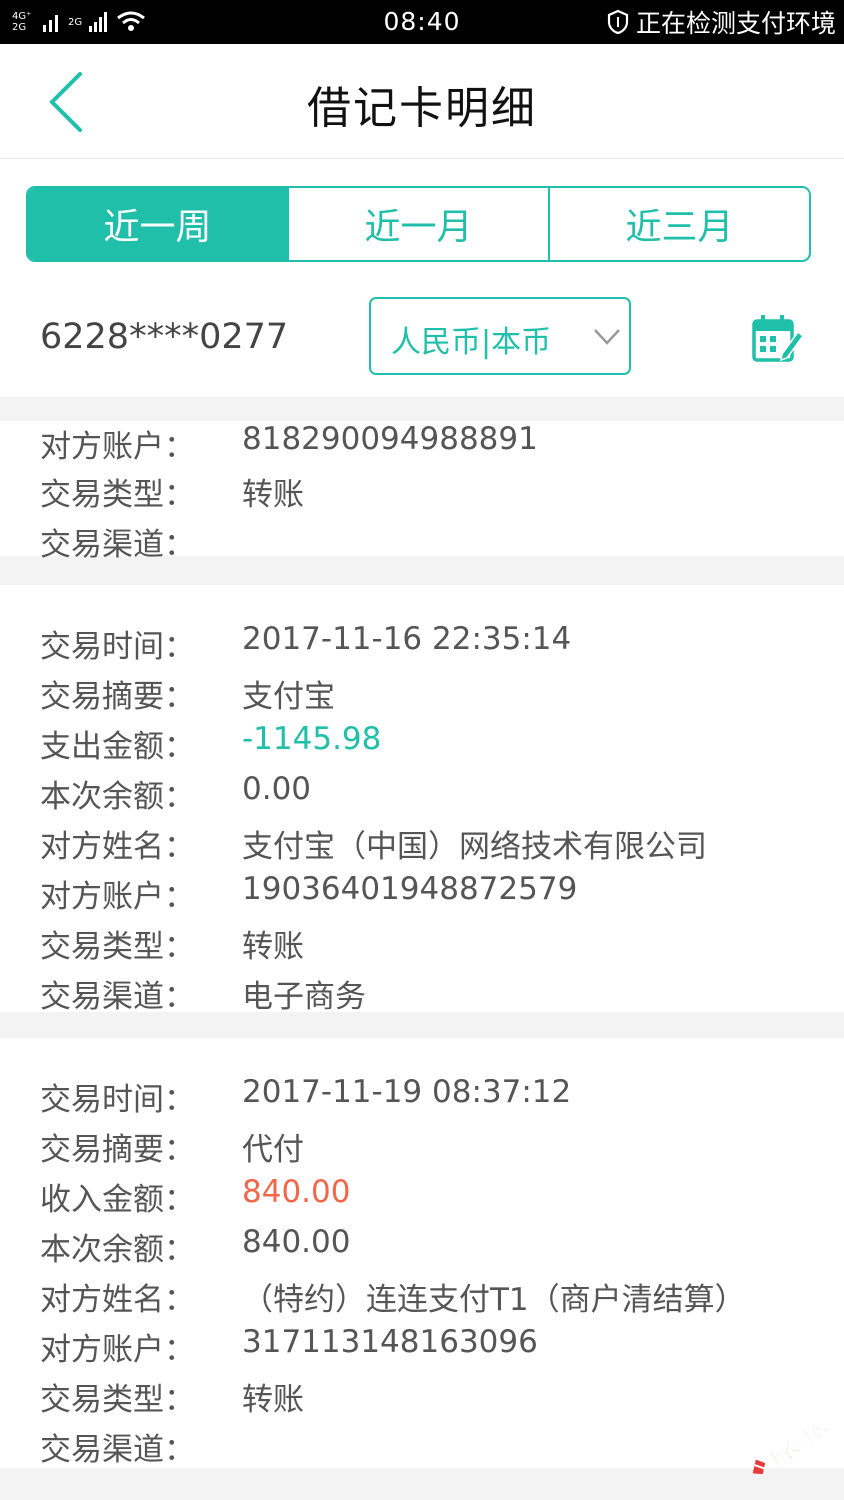 Image resolution: width=844 pixels, height=1500 pixels. What do you see at coordinates (474, 847) in the screenshot?
I see `field-value: 支付宝（中国）网络技术有限公司` at bounding box center [474, 847].